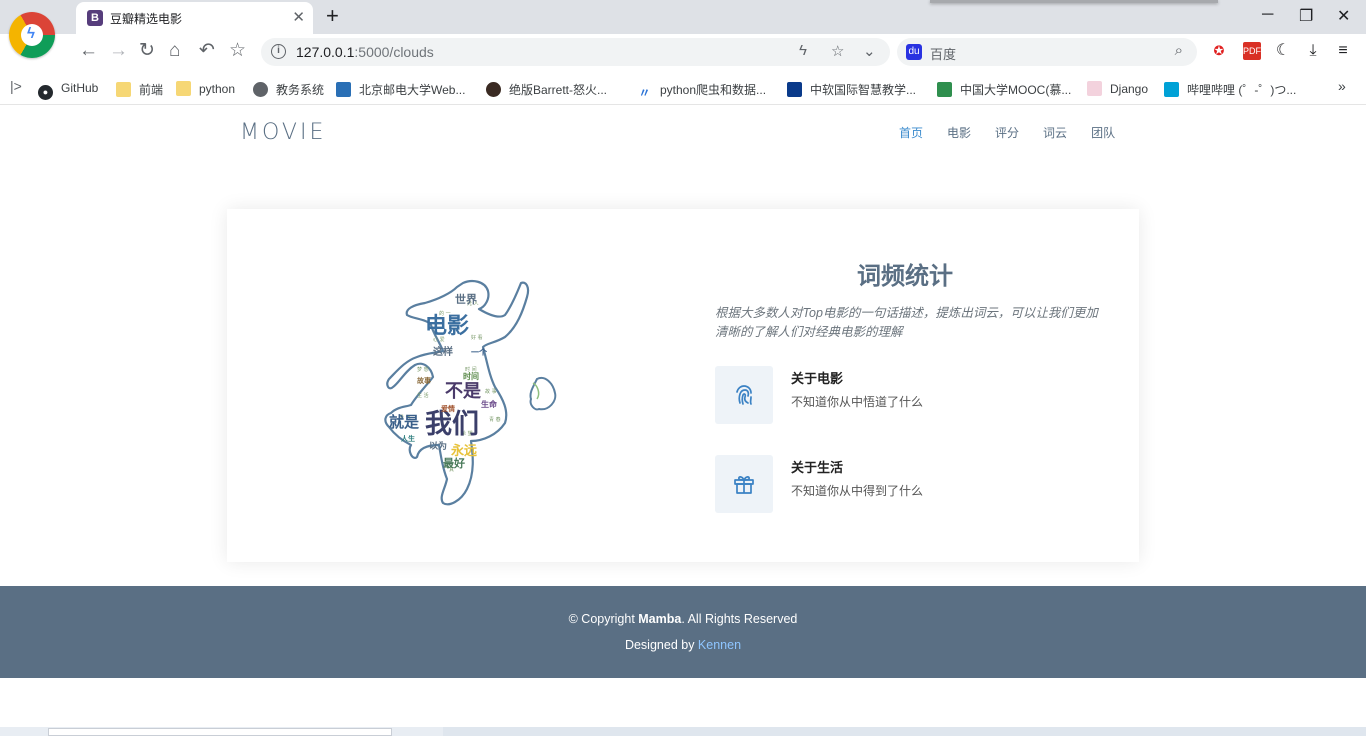  Describe the element at coordinates (959, 132) in the screenshot. I see `nav-link-movies: 电影` at that location.